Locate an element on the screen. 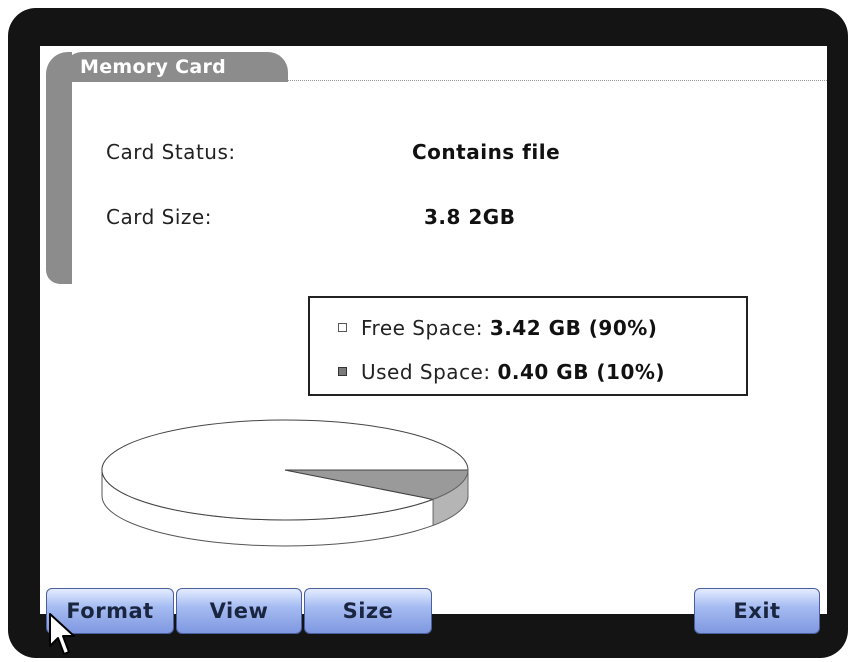 This screenshot has width=850, height=662. panel-divider is located at coordinates (557, 80).